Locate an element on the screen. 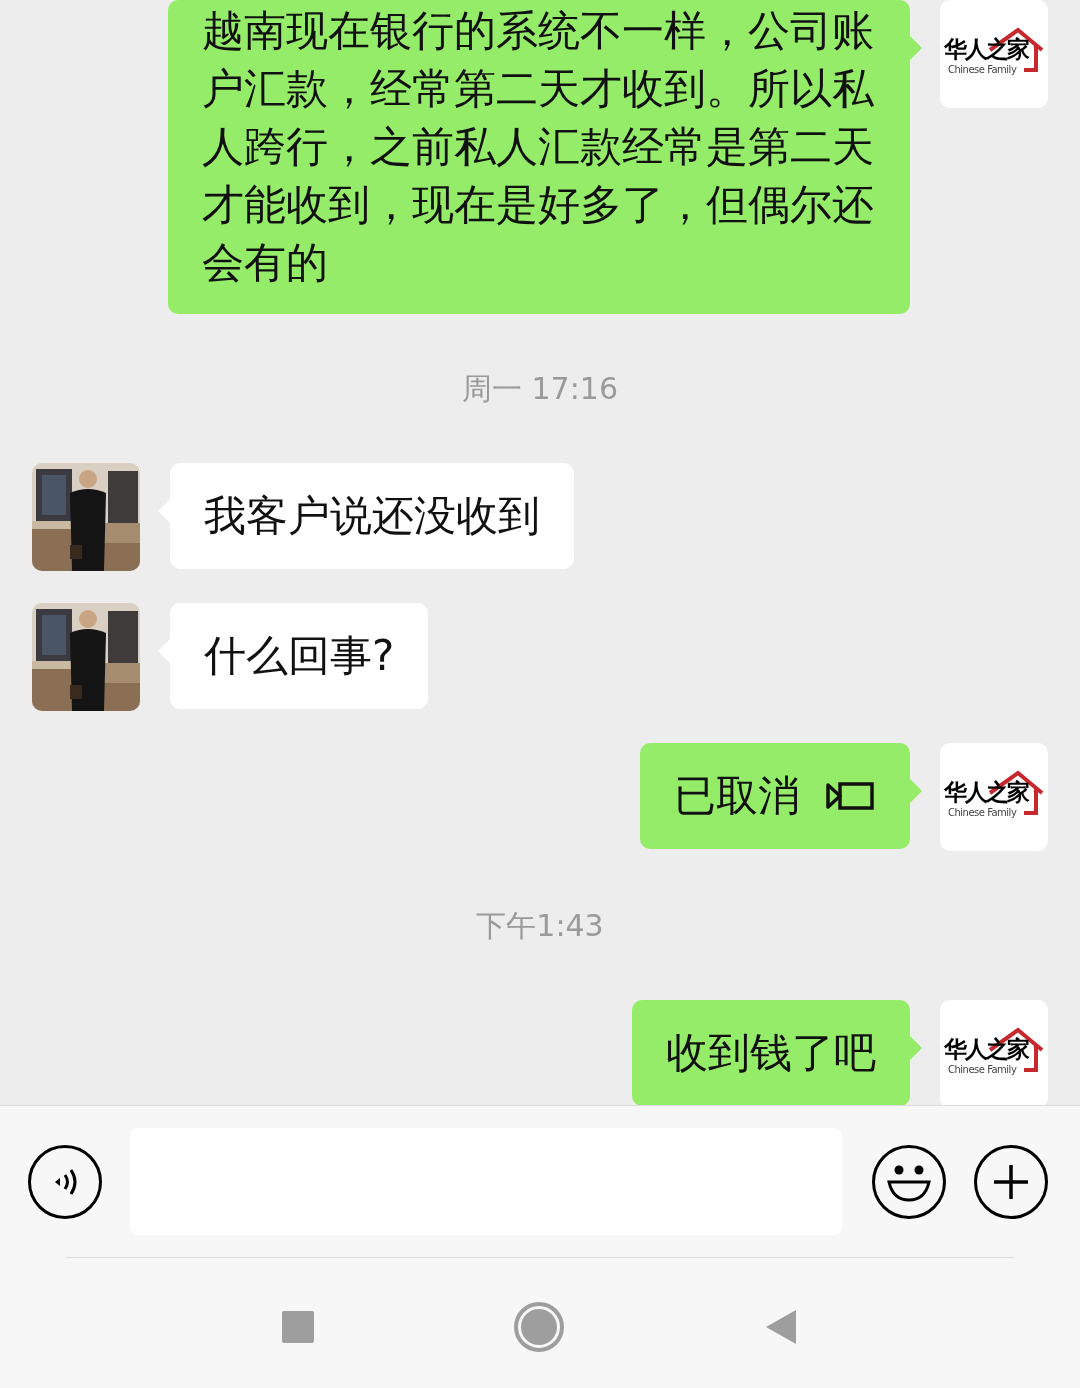  back-triangle-icon is located at coordinates (781, 1327).